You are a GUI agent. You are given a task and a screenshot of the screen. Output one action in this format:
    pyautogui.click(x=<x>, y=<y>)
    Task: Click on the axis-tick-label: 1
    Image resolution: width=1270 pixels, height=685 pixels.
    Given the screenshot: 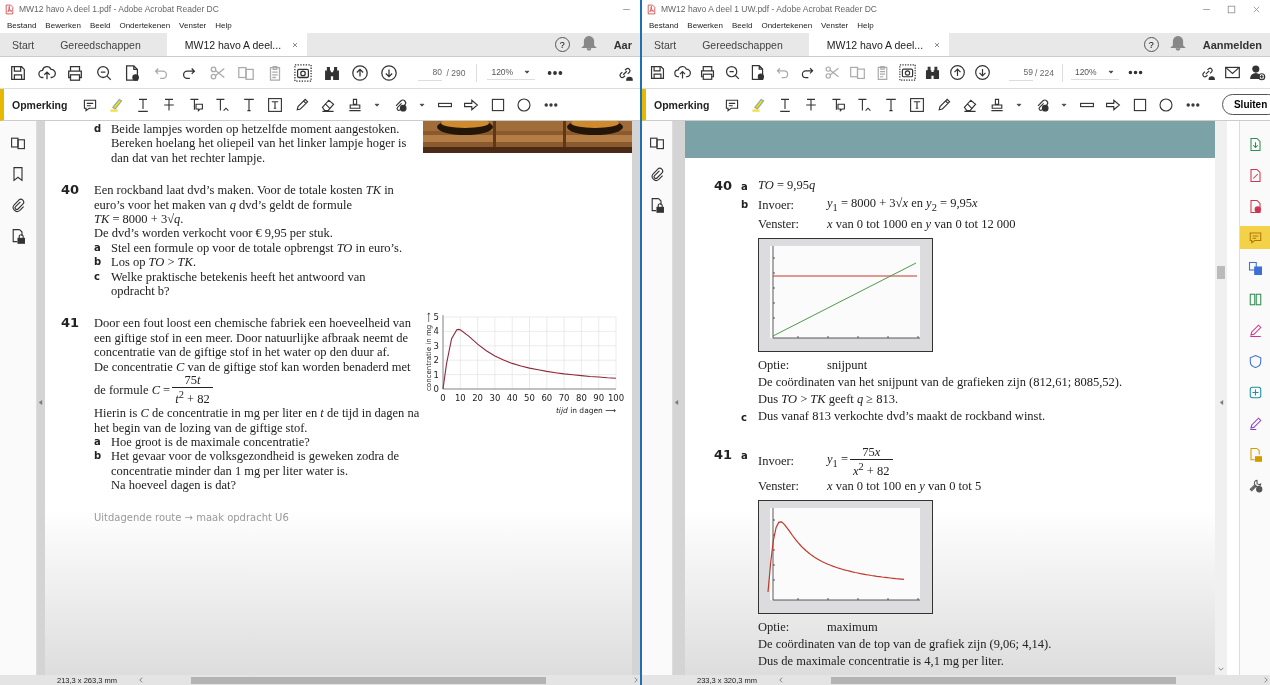 What is the action you would take?
    pyautogui.click(x=436, y=375)
    